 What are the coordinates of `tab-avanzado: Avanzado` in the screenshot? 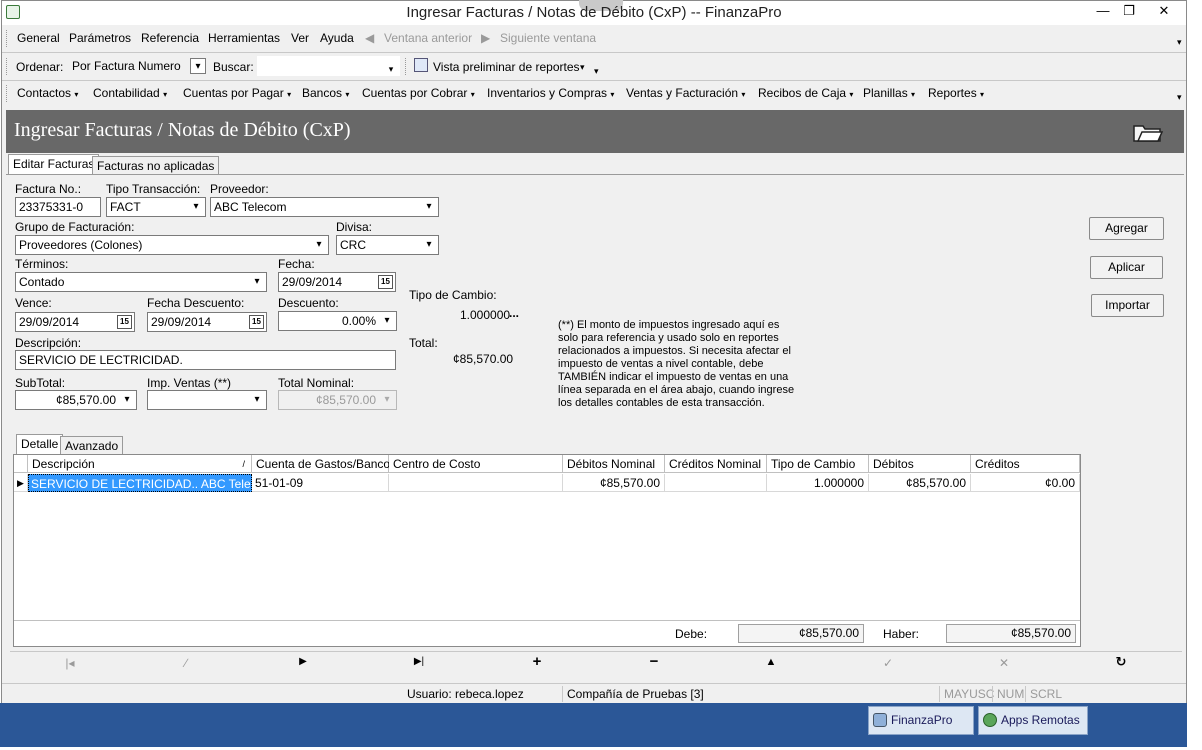 It's located at (92, 445).